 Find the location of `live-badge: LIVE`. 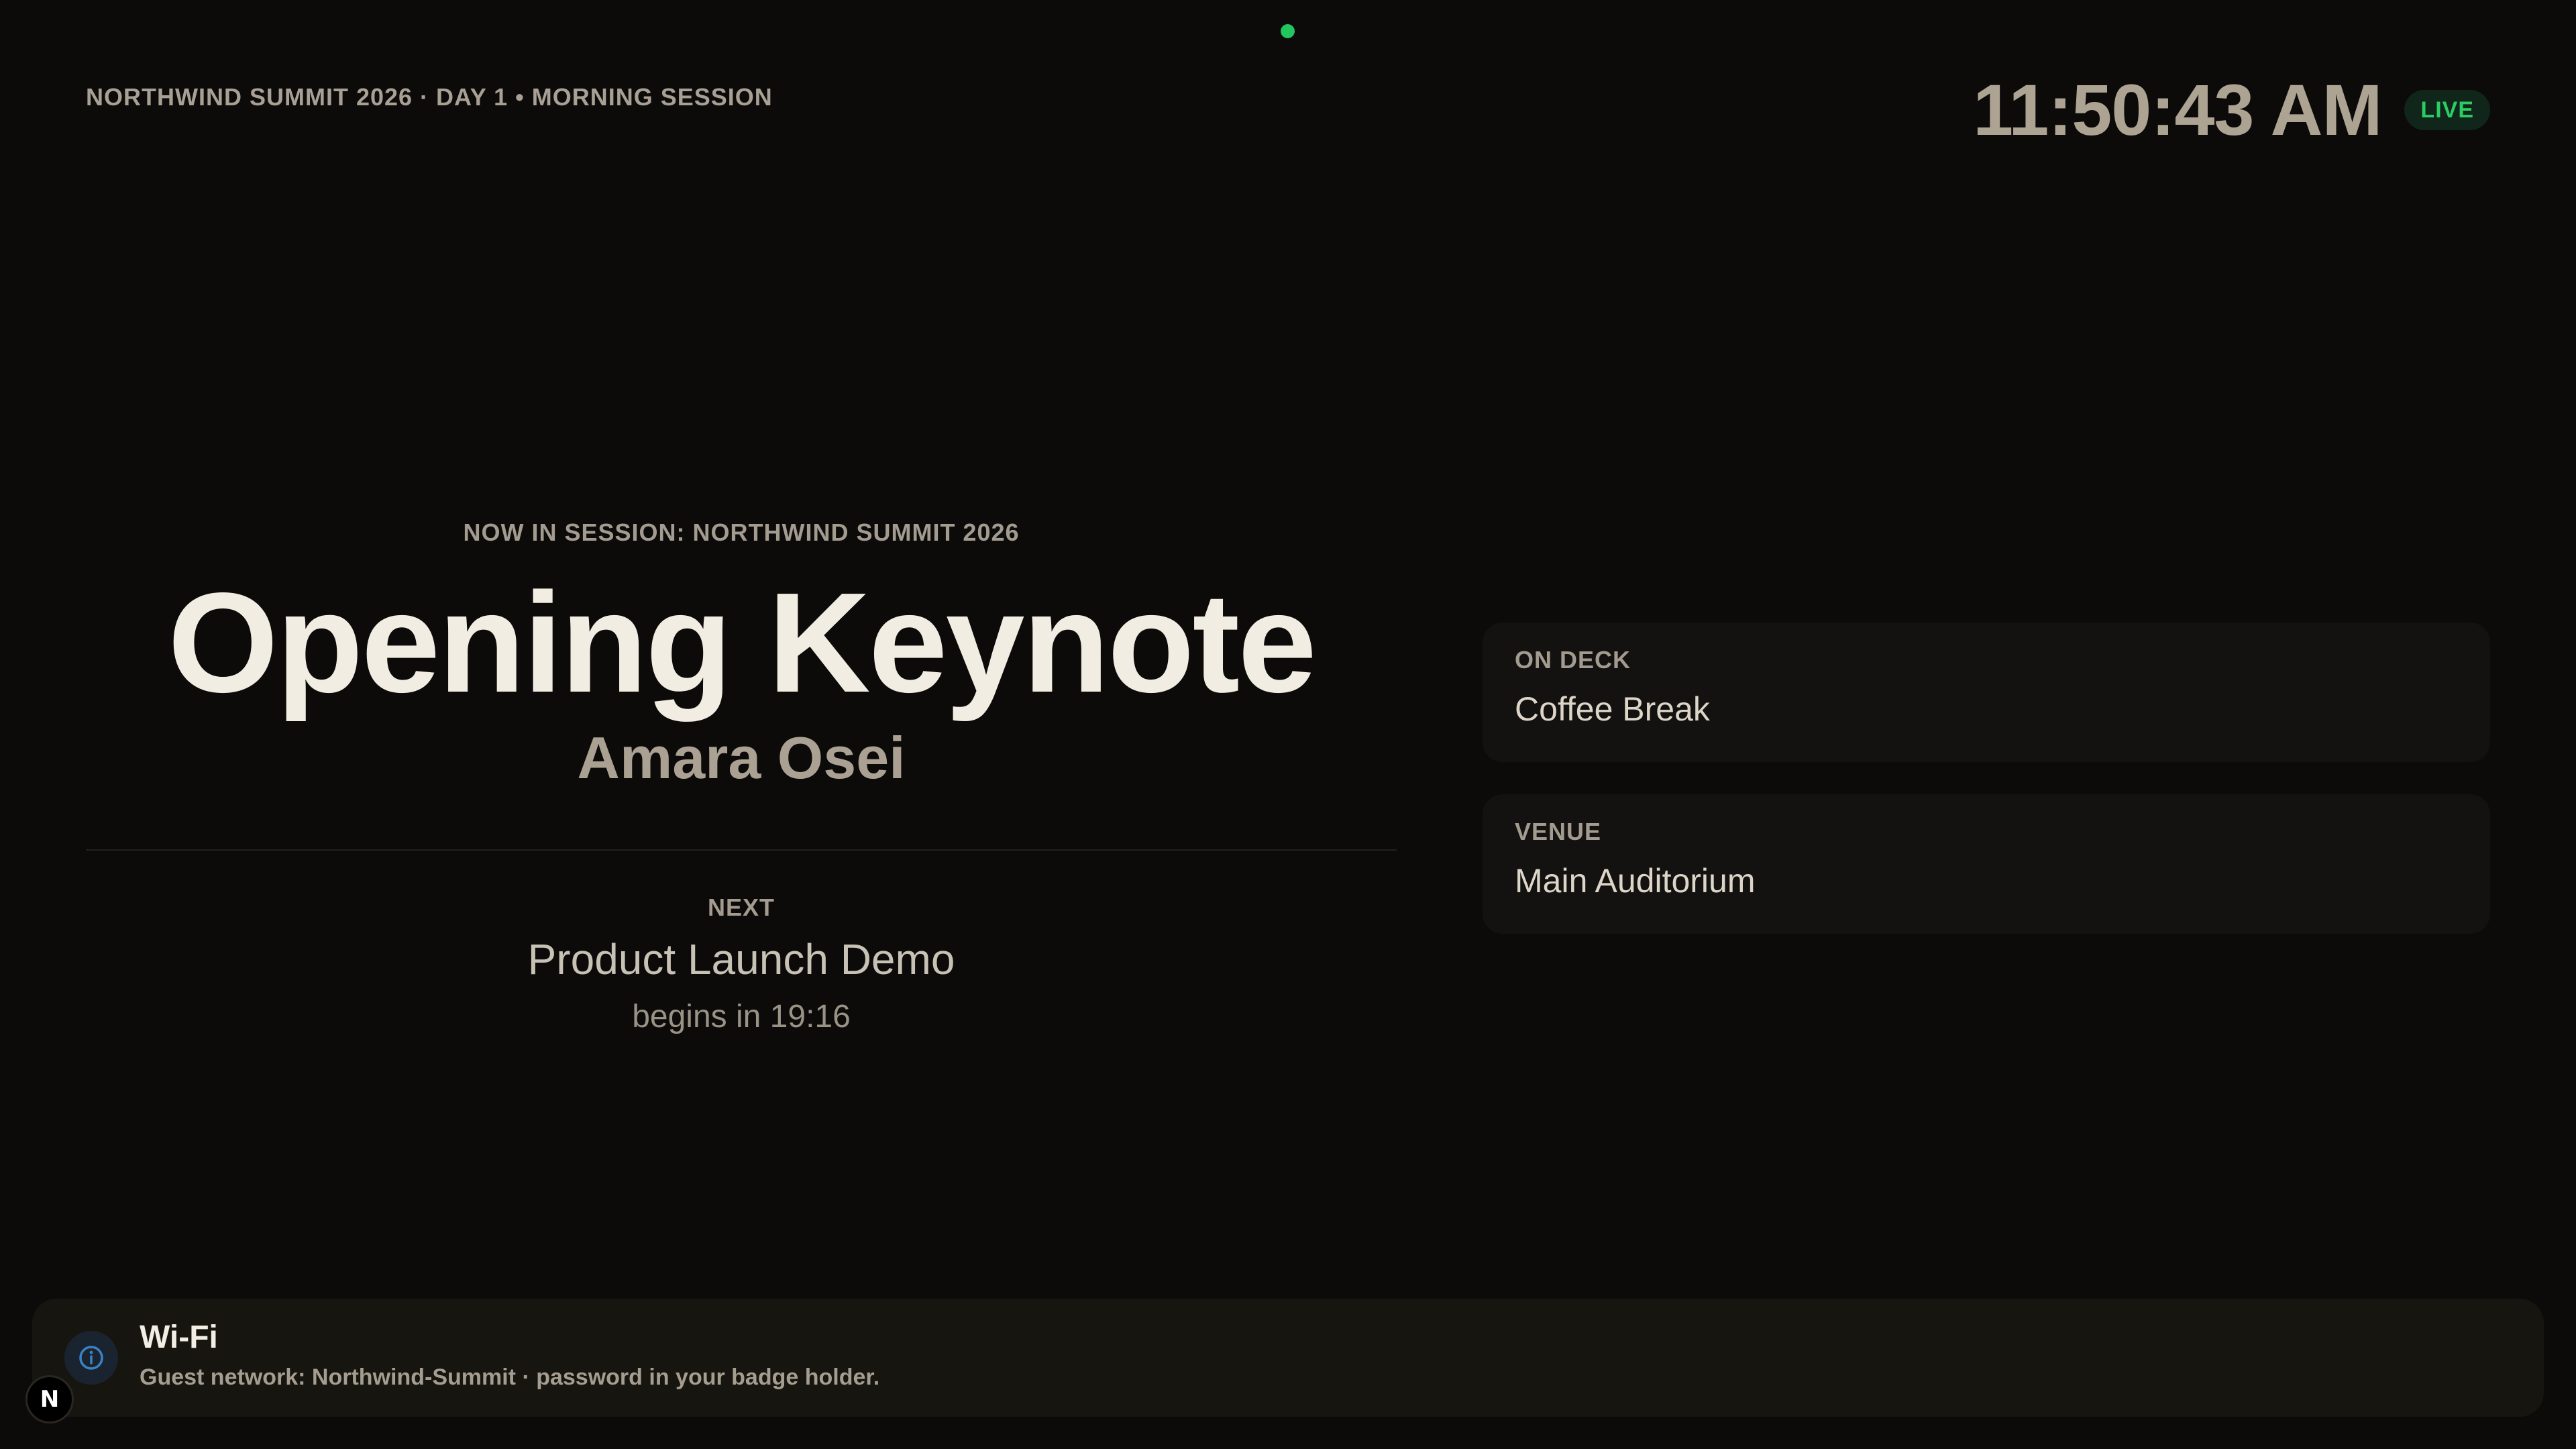

live-badge: LIVE is located at coordinates (2447, 110).